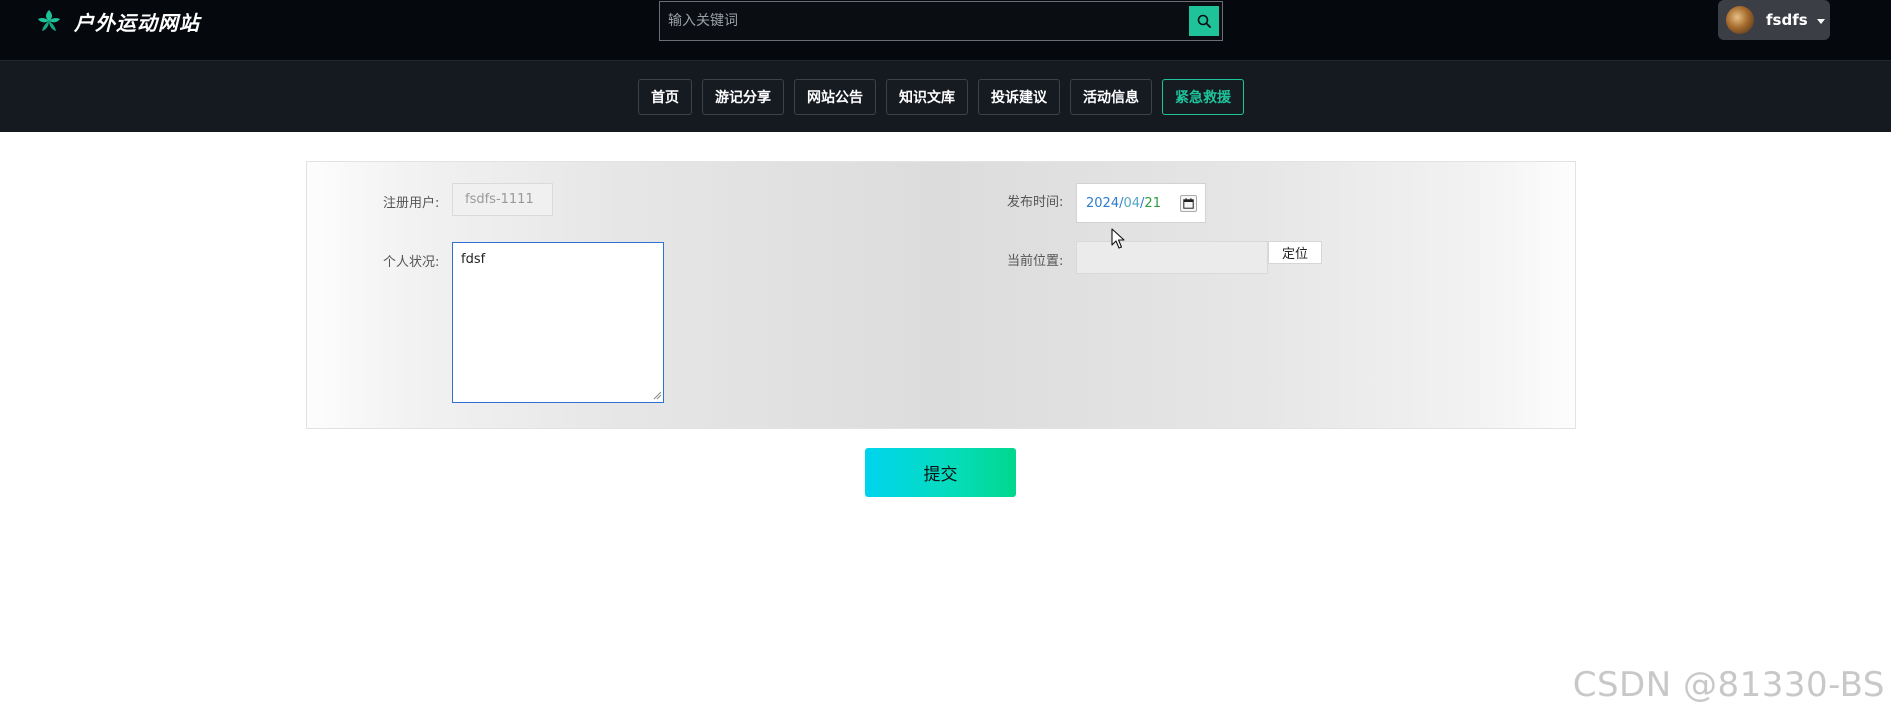 The image size is (1891, 717). I want to click on search-bar, so click(941, 21).